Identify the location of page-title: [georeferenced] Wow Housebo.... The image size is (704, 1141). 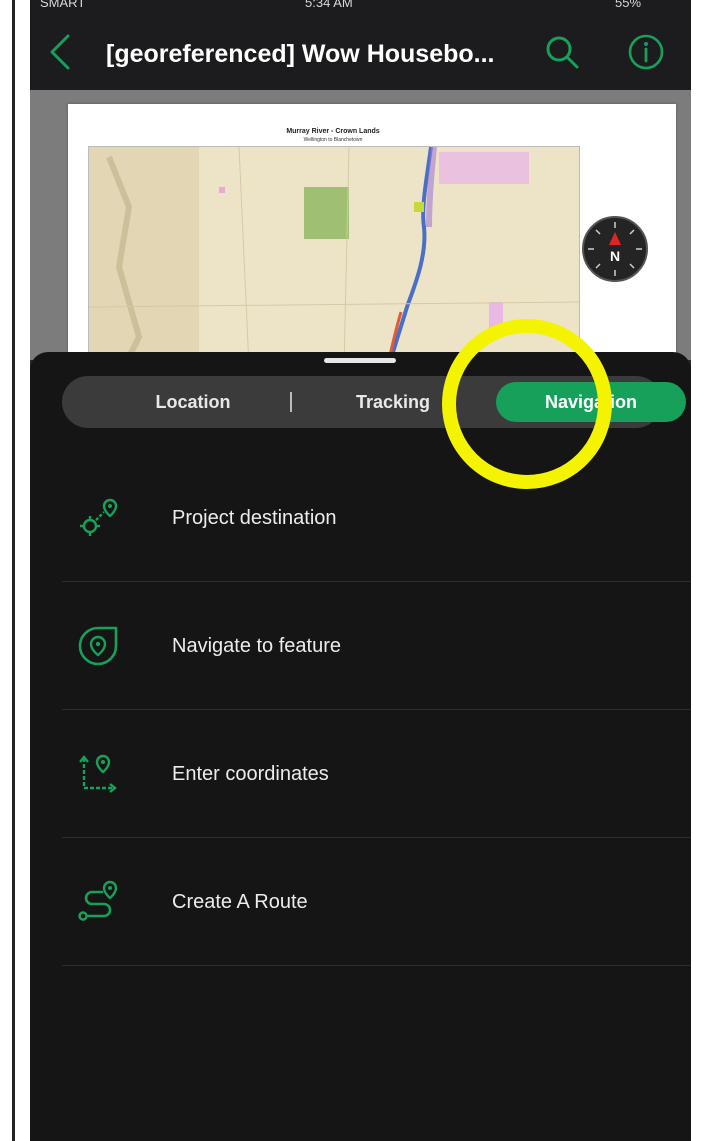
(300, 54).